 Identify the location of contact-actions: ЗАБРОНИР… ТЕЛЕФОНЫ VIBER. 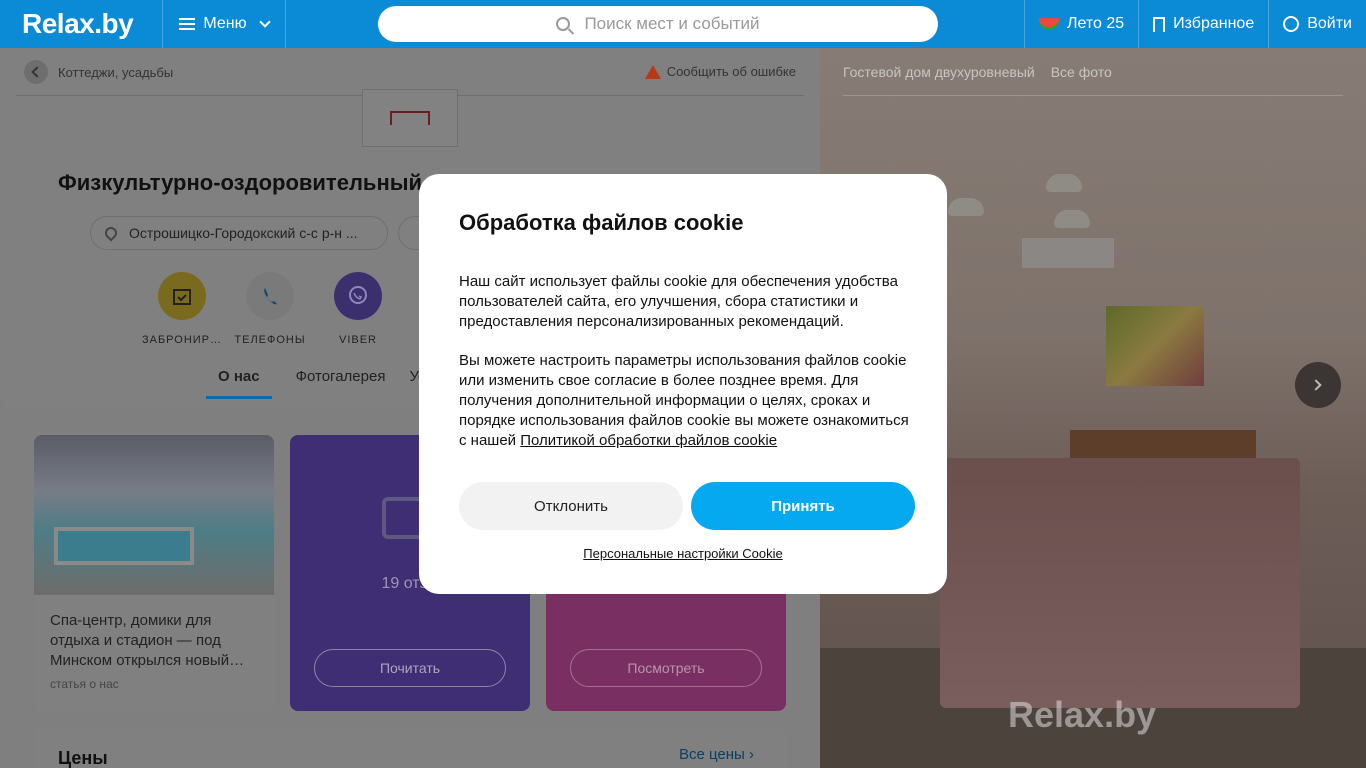
(266, 309).